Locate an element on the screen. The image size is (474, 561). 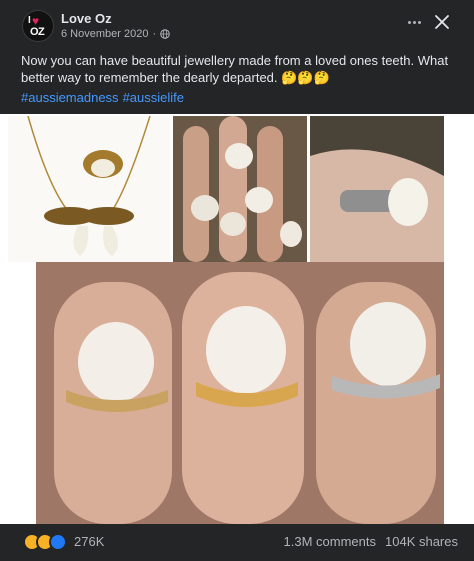
reaction-count: 276K is located at coordinates (89, 541).